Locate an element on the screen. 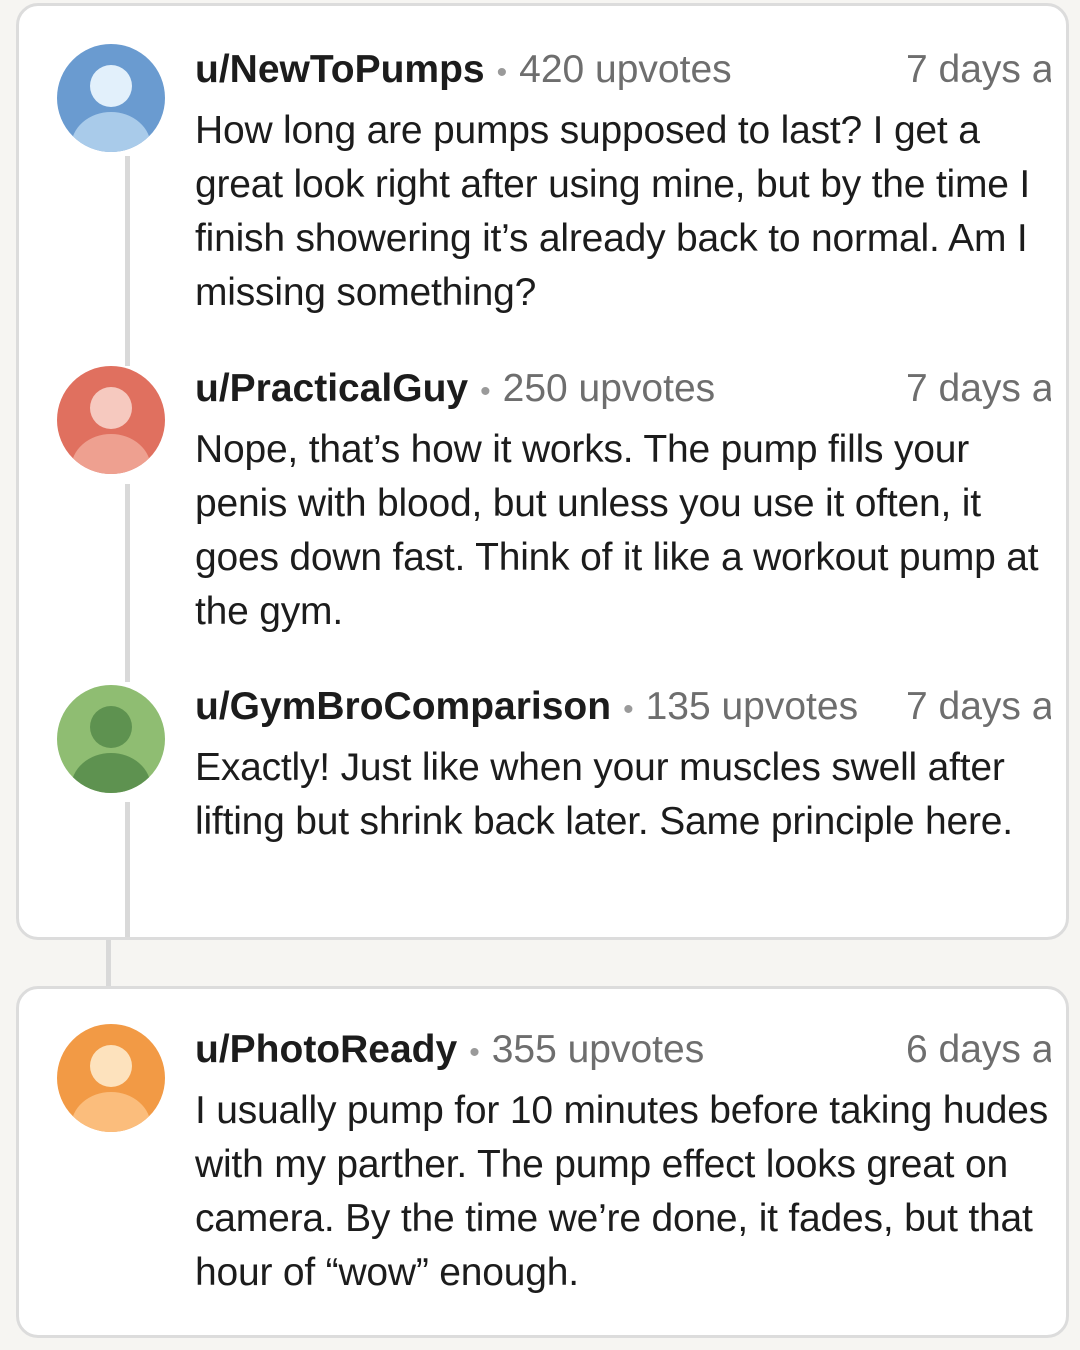  comment-meta: u/NewToPumps • 420 upvotes 7 days a is located at coordinates (623, 70).